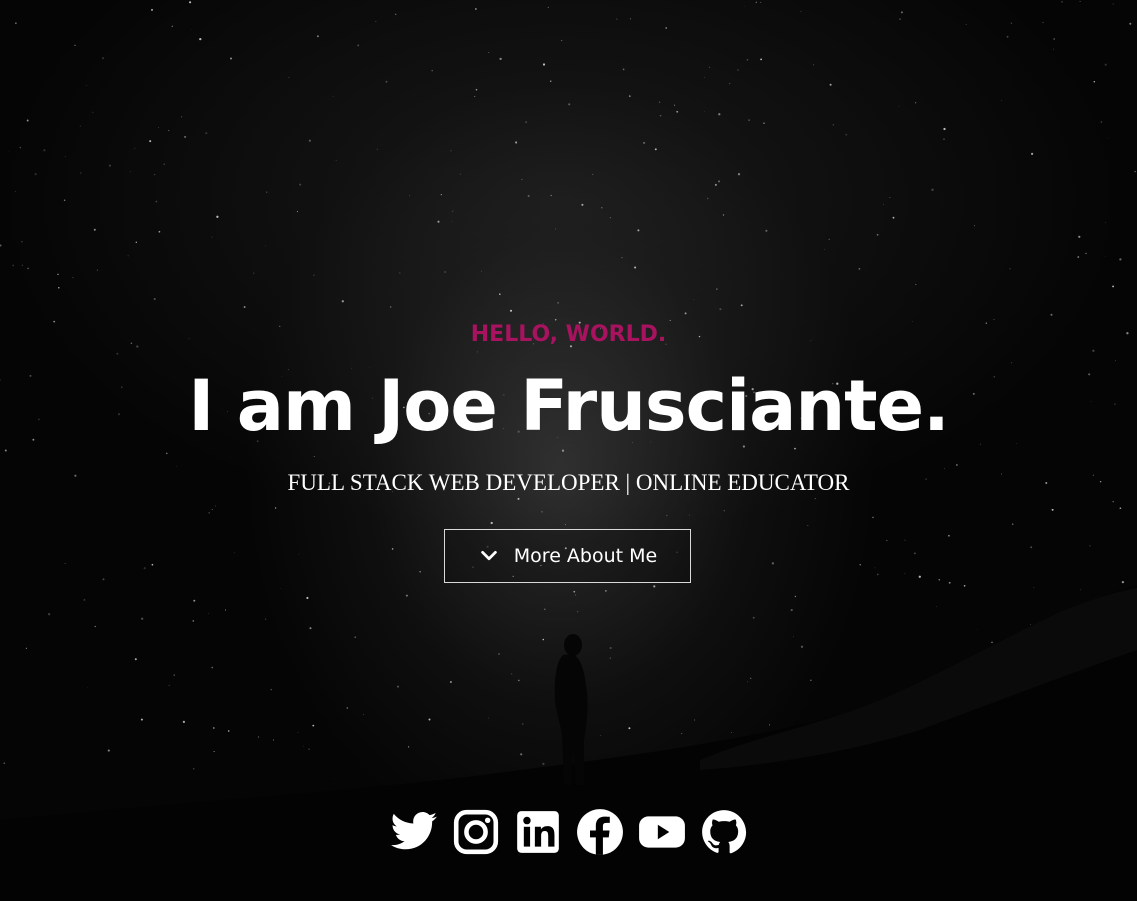 The height and width of the screenshot is (901, 1137). I want to click on more-about-me-label: More About Me, so click(585, 556).